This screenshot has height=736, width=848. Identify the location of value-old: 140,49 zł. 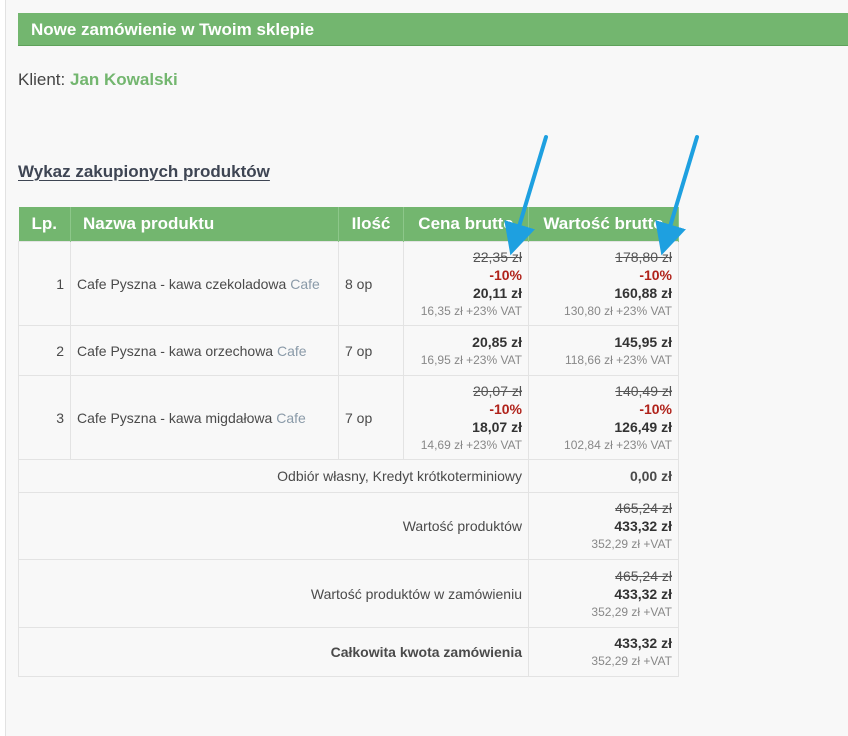
(643, 390).